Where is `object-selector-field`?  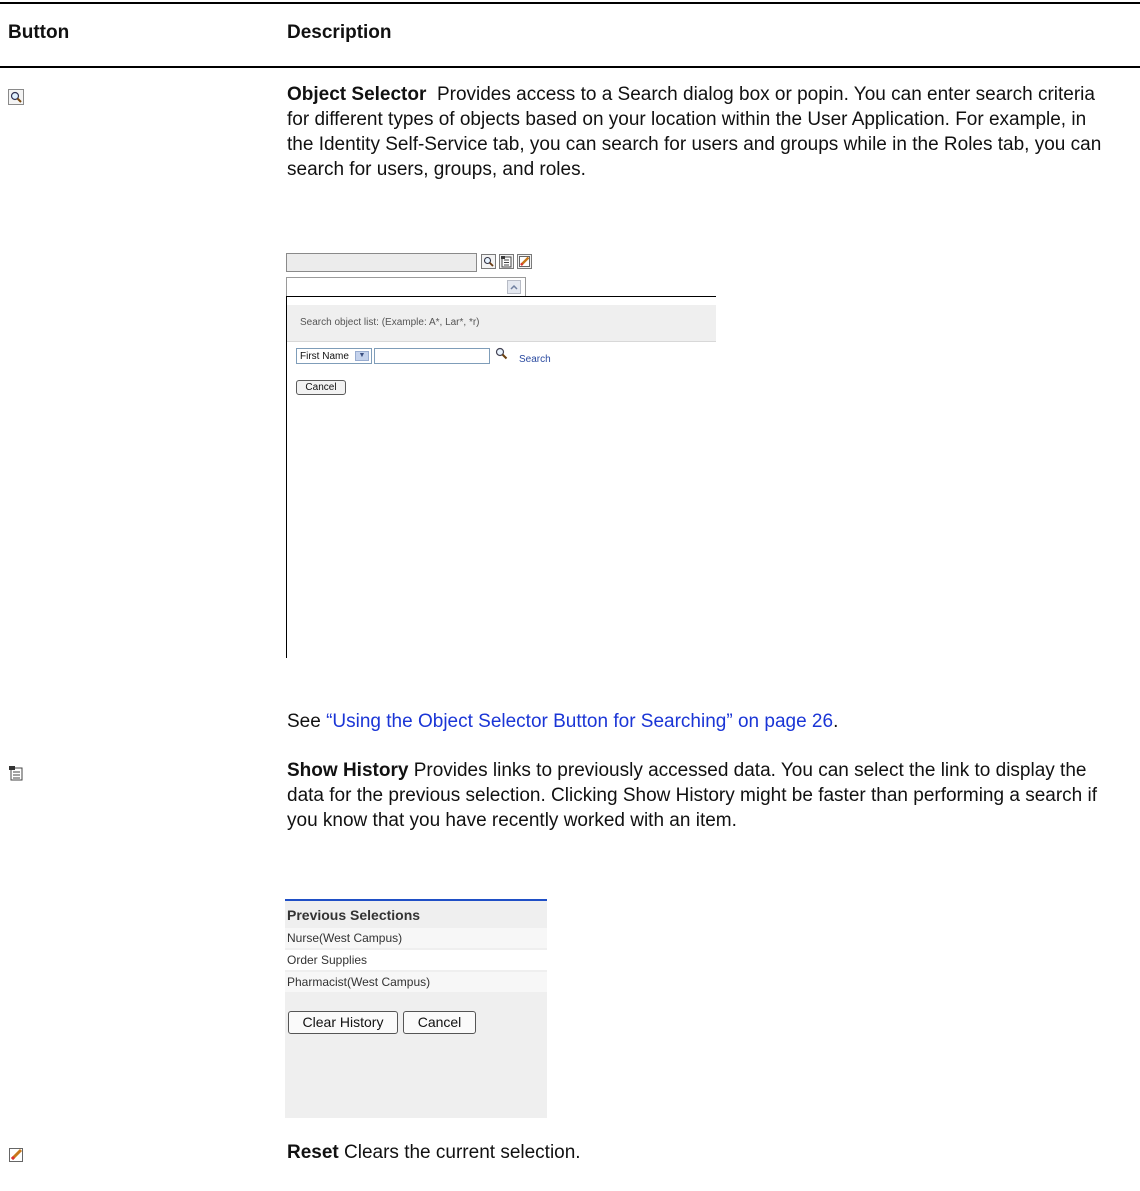
object-selector-field is located at coordinates (381, 262).